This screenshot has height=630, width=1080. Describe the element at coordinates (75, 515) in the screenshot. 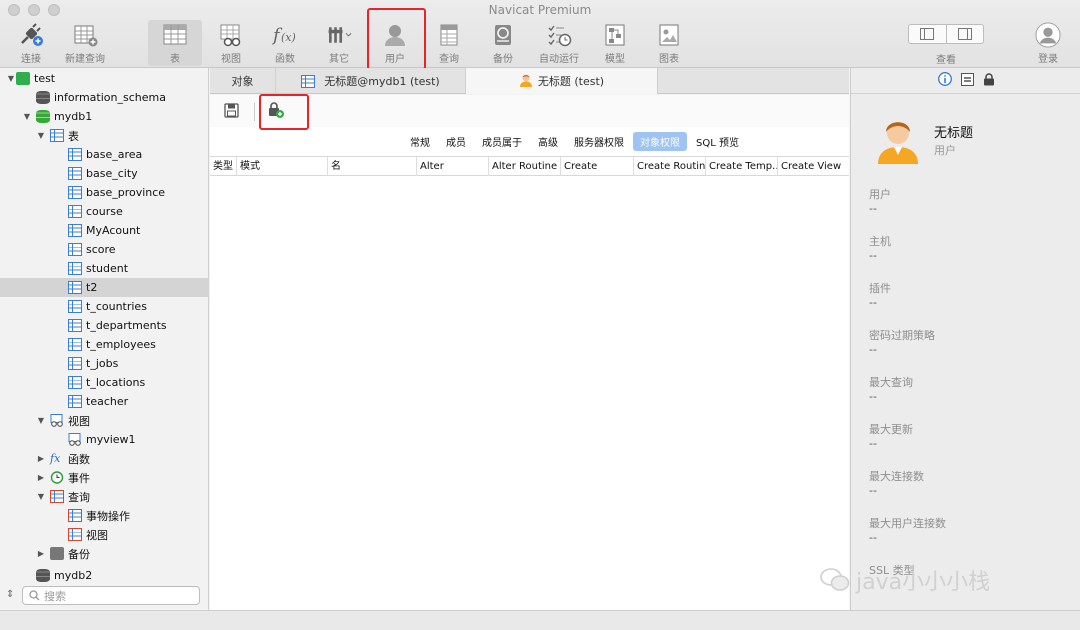

I see `query-icon` at that location.